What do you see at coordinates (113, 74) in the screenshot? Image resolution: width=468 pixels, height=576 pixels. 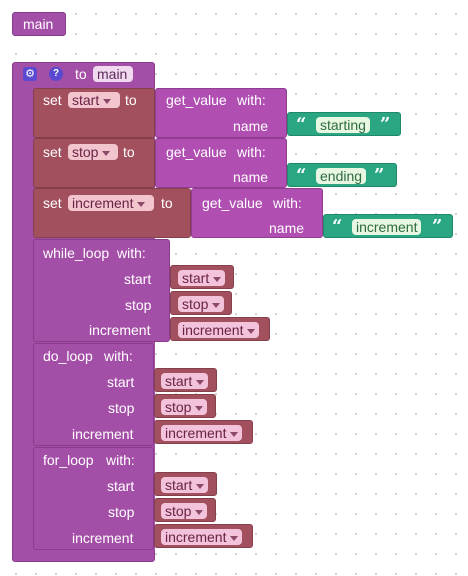 I see `procedure-name-field: main` at bounding box center [113, 74].